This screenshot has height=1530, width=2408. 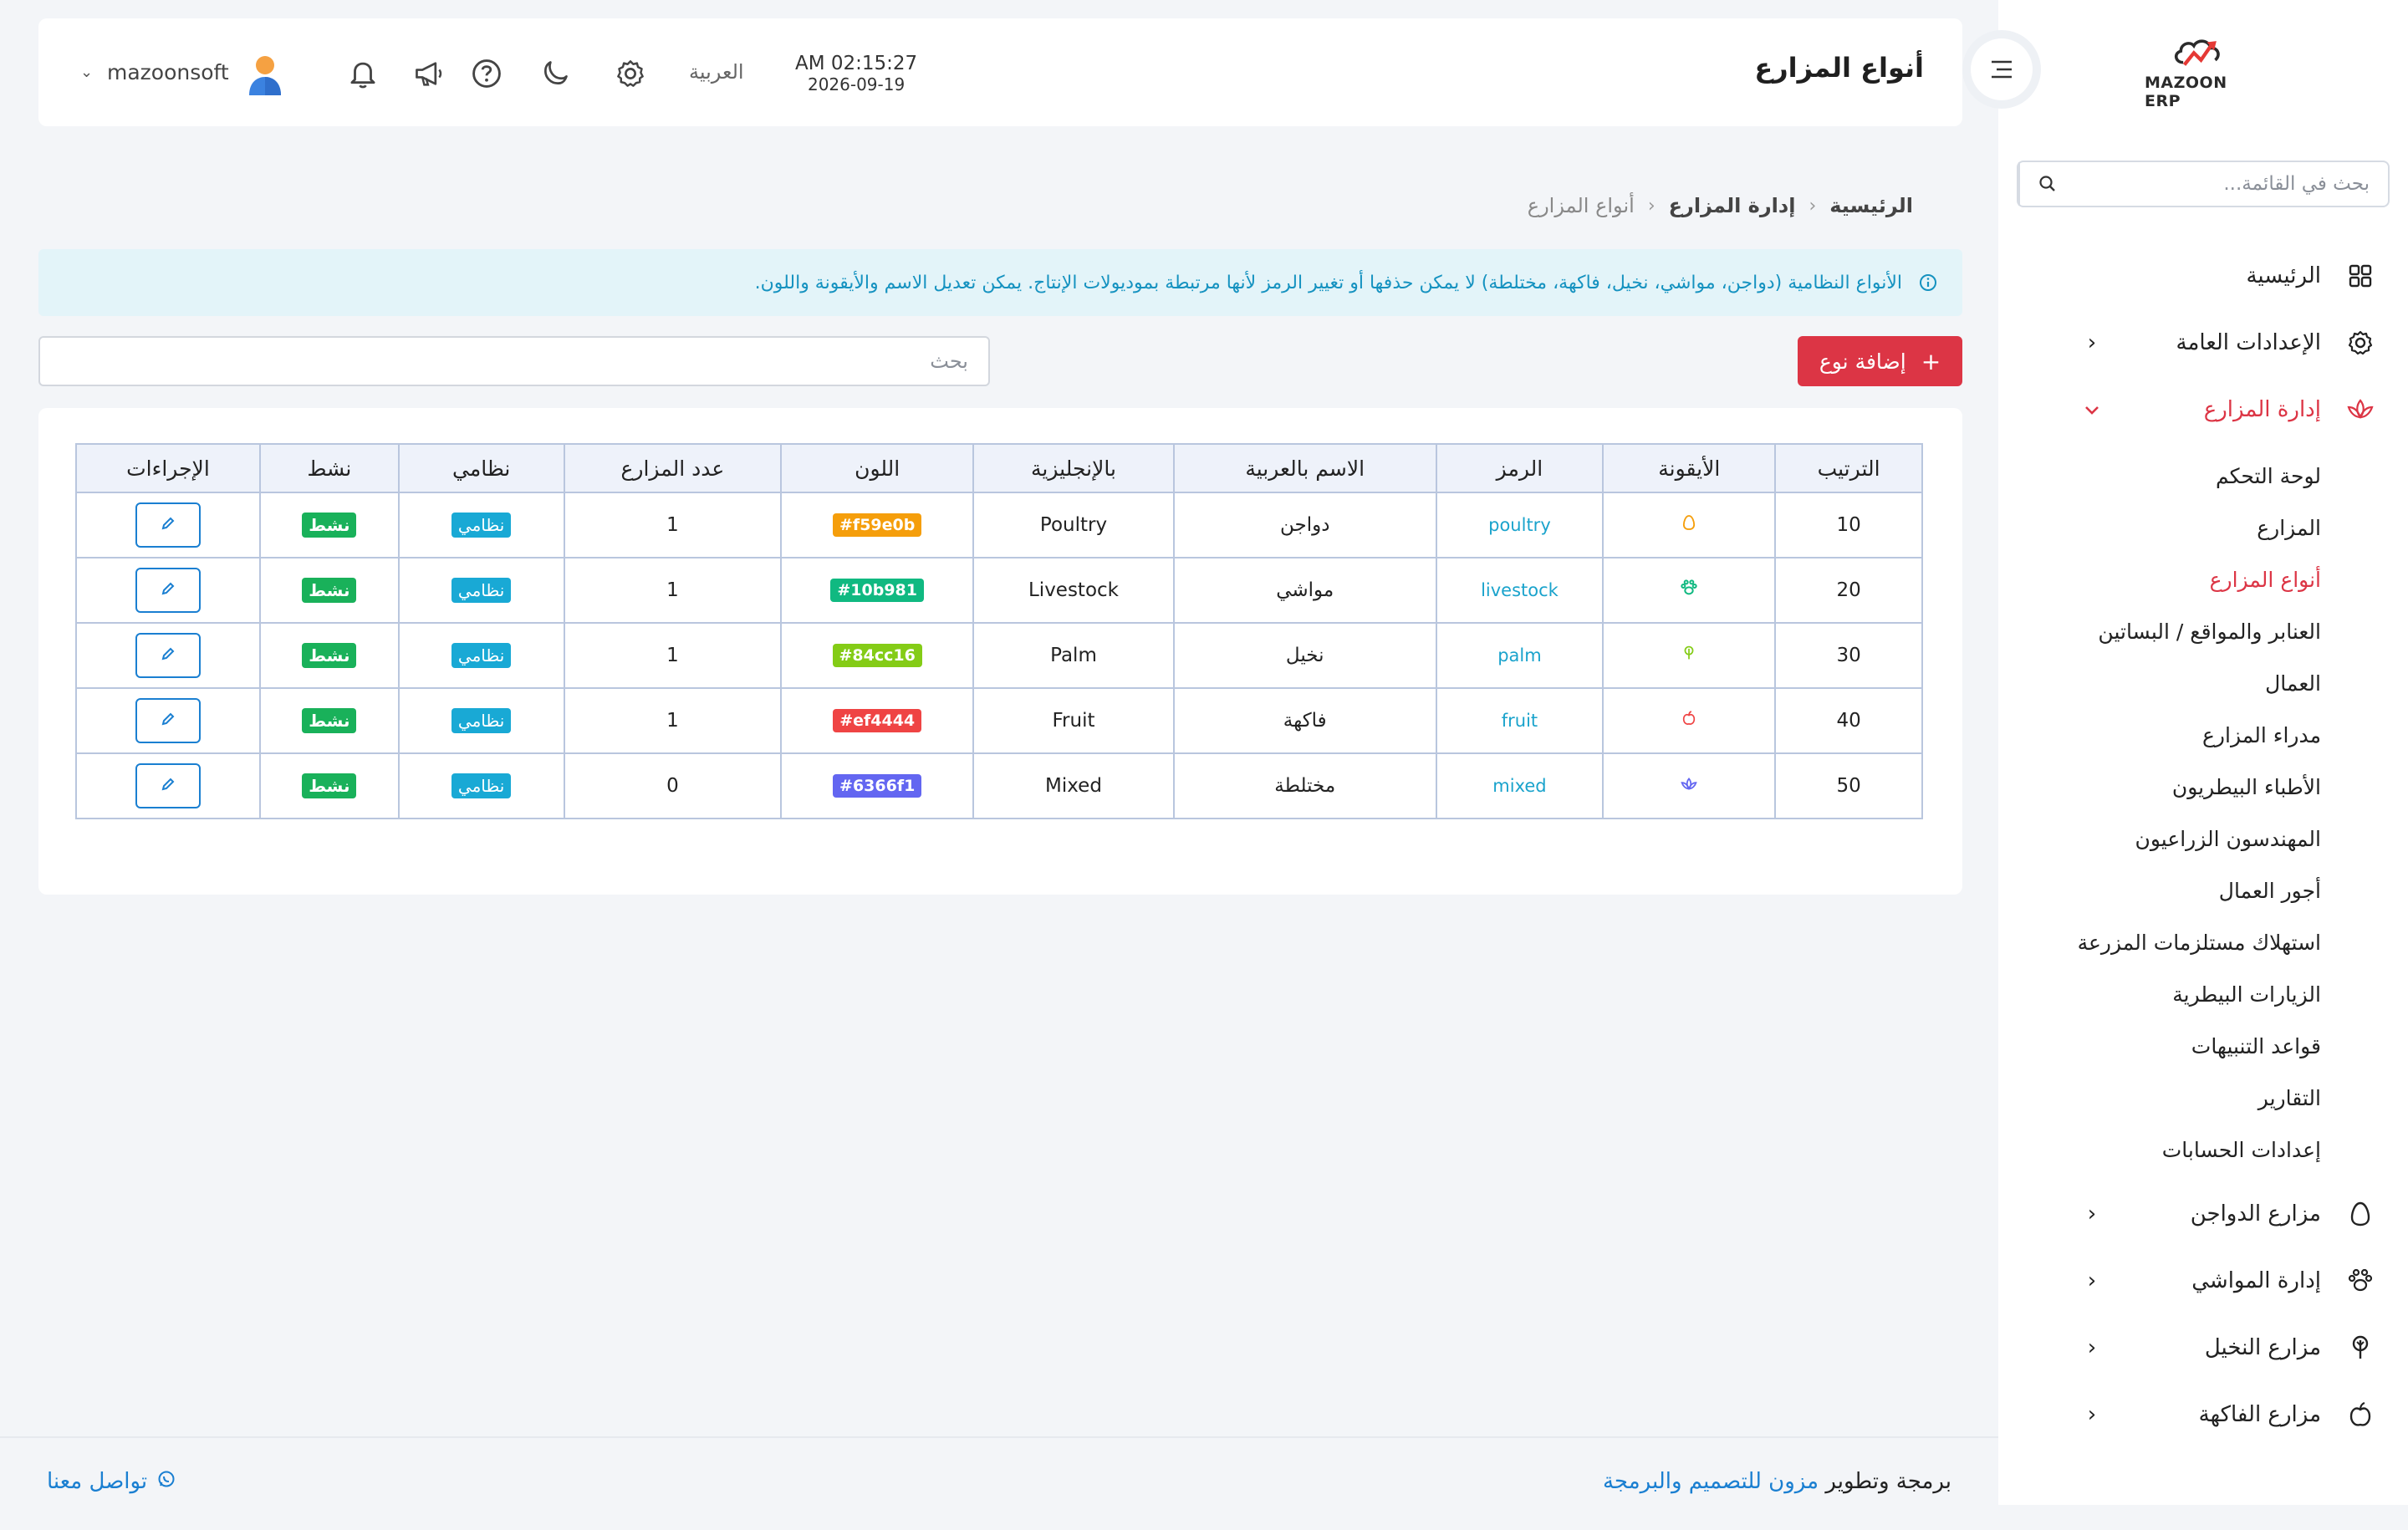 What do you see at coordinates (2203, 1214) in the screenshot?
I see `sidebar-item-poultry-farms: مزارع الدواجن ‹` at bounding box center [2203, 1214].